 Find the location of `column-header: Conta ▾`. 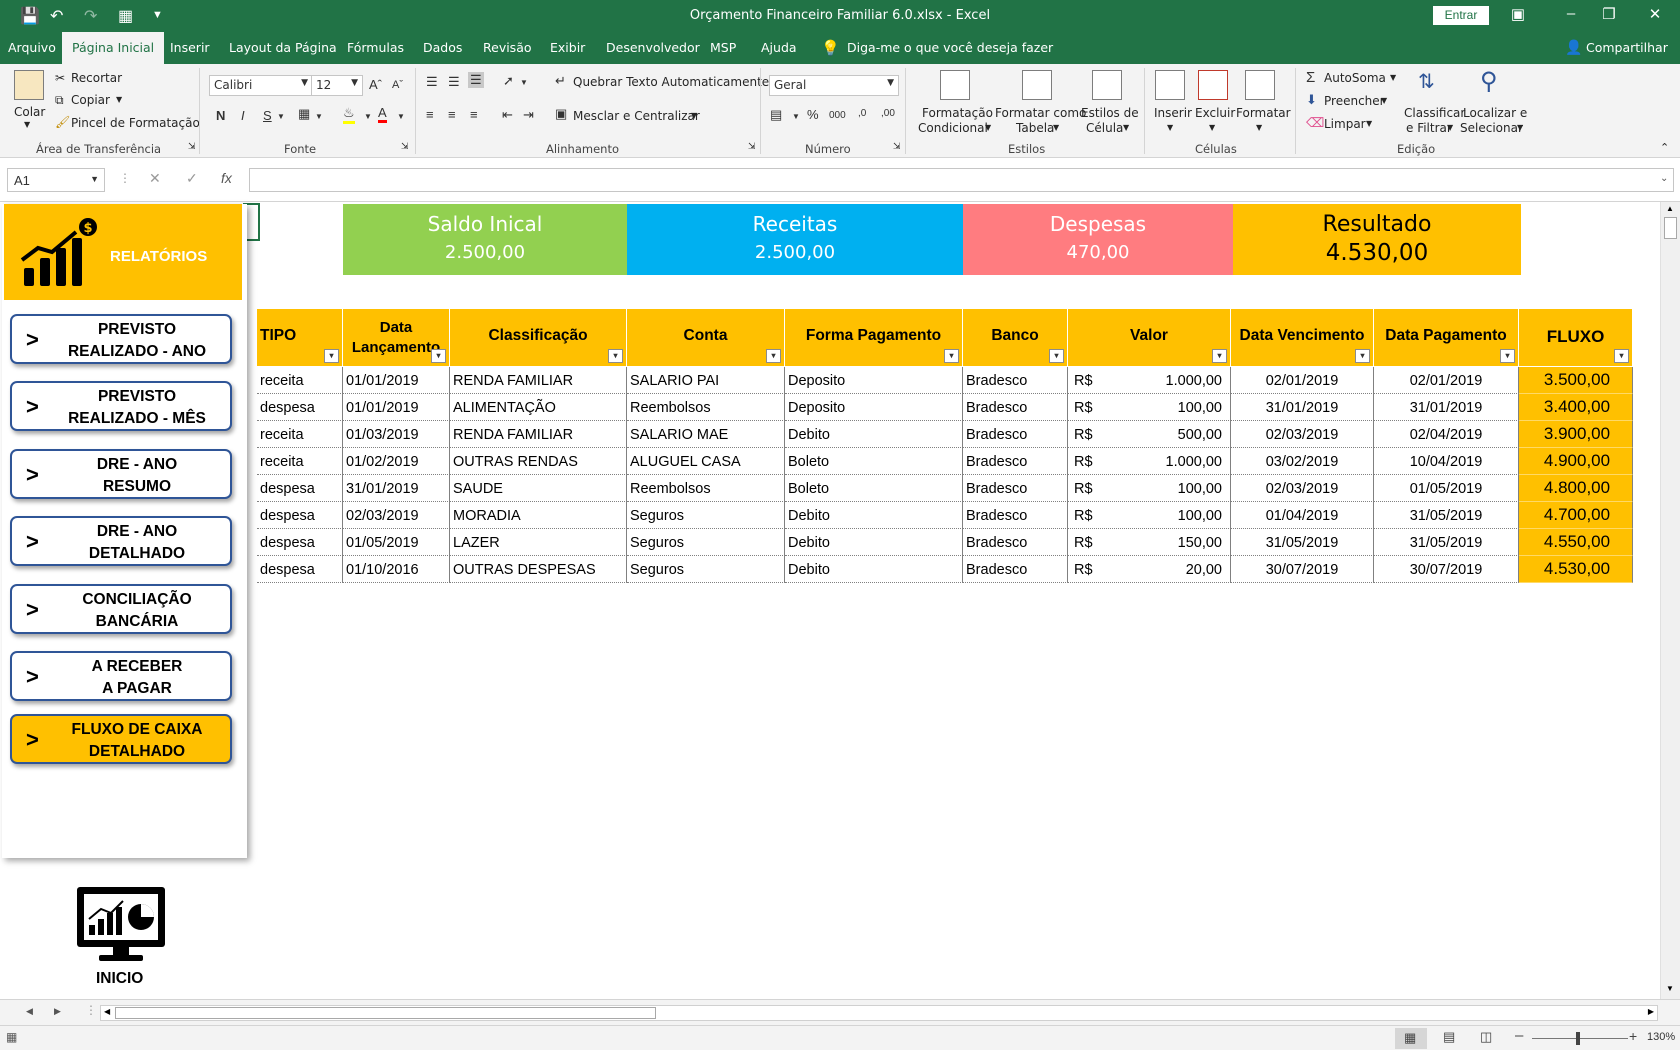

column-header: Conta ▾ is located at coordinates (706, 337).